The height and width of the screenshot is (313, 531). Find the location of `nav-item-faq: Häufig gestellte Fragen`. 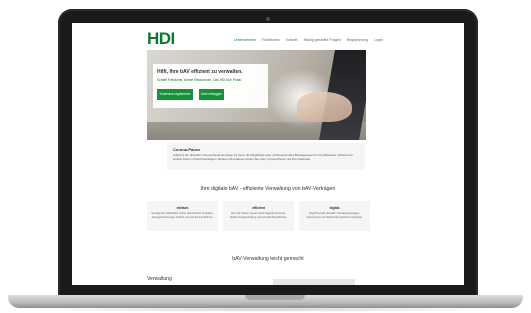

nav-item-faq: Häufig gestellte Fragen is located at coordinates (322, 40).